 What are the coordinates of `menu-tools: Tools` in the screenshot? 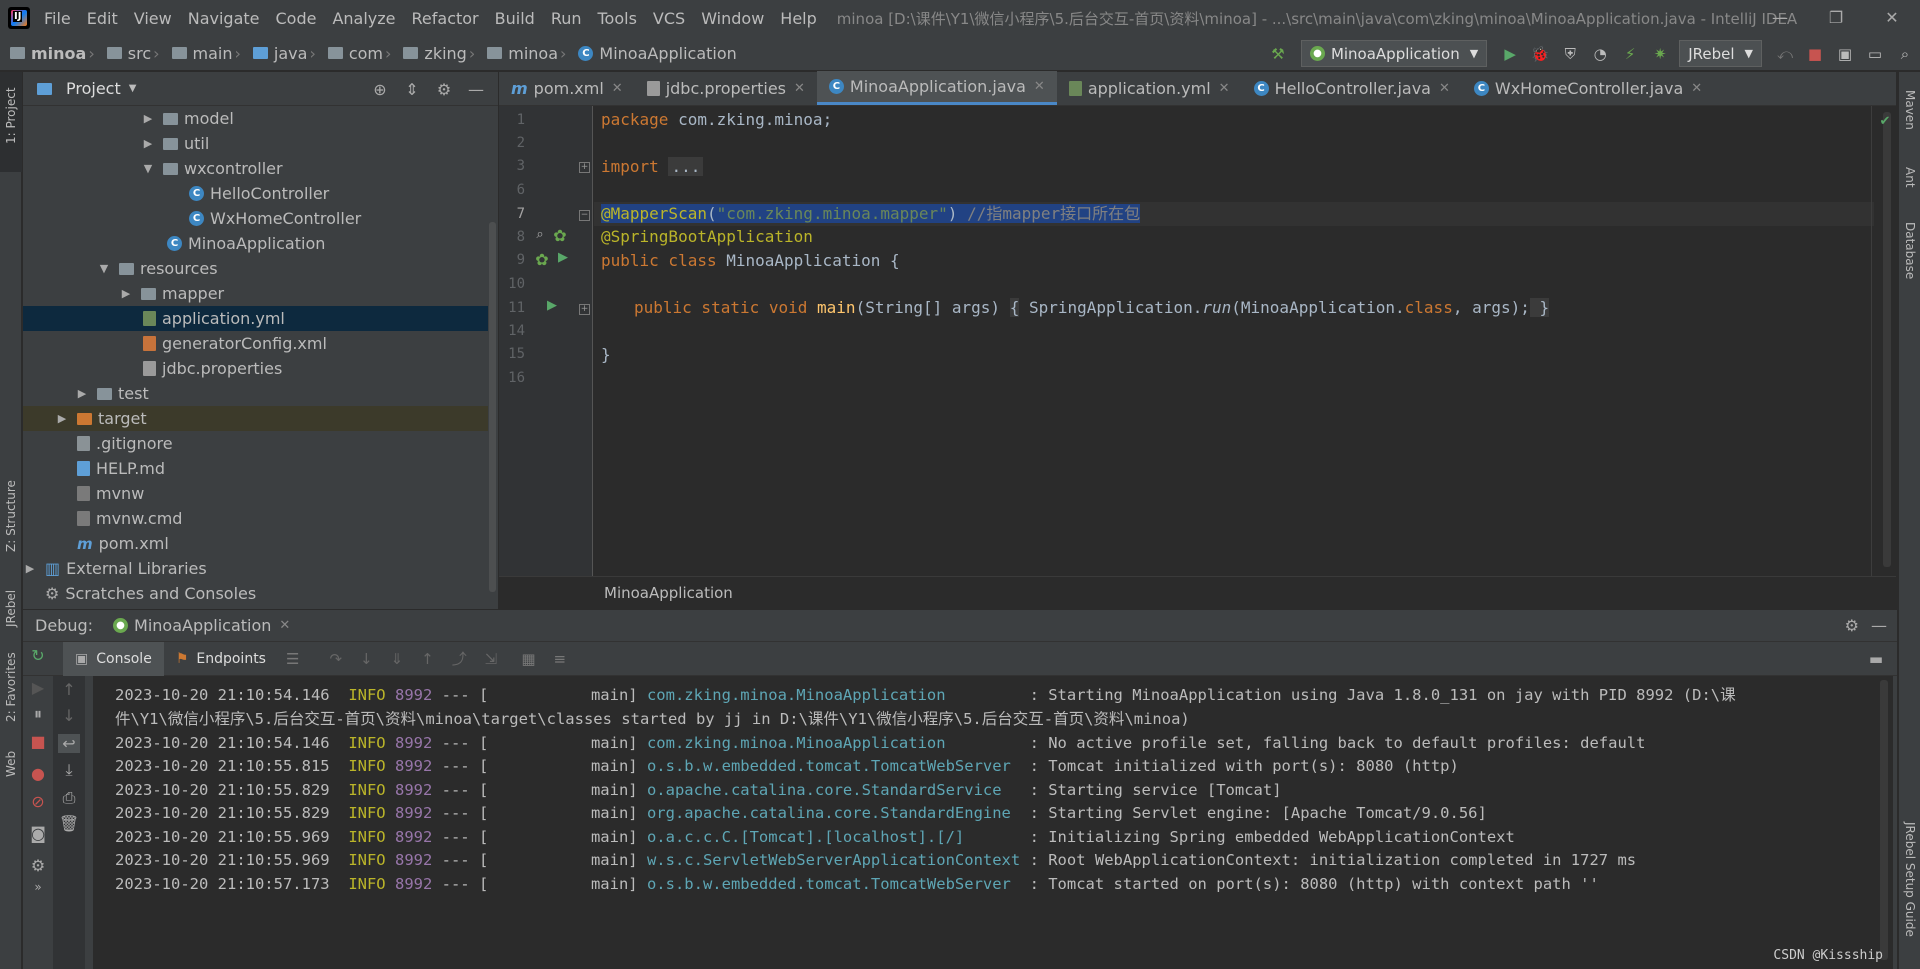 It's located at (617, 18).